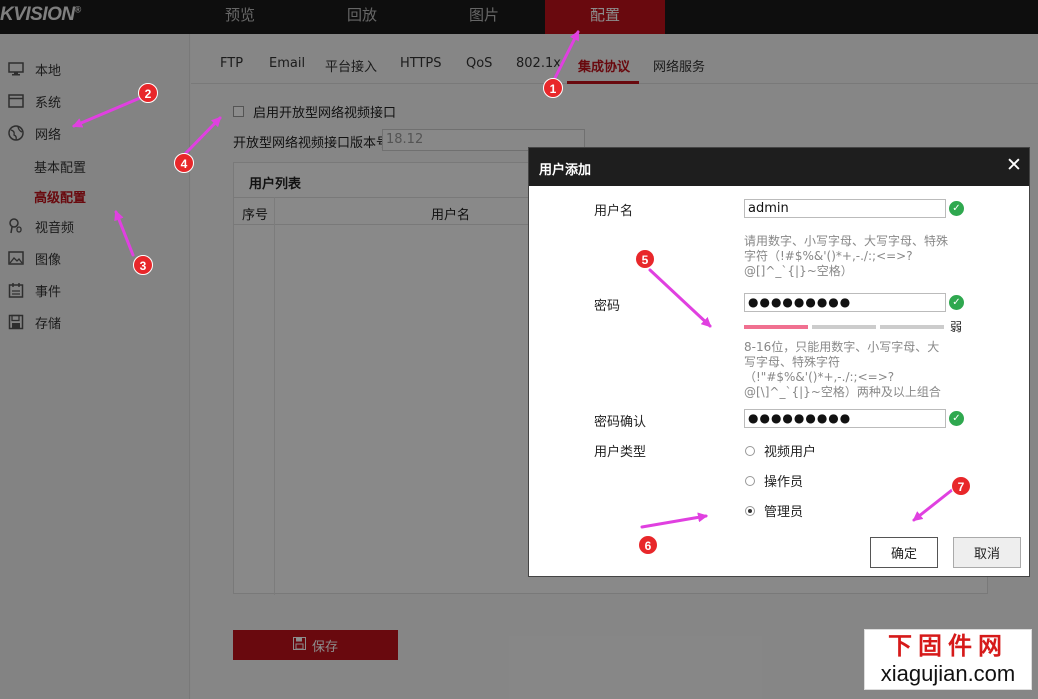 The image size is (1038, 699). Describe the element at coordinates (645, 259) in the screenshot. I see `annotation-badge-5: 5` at that location.